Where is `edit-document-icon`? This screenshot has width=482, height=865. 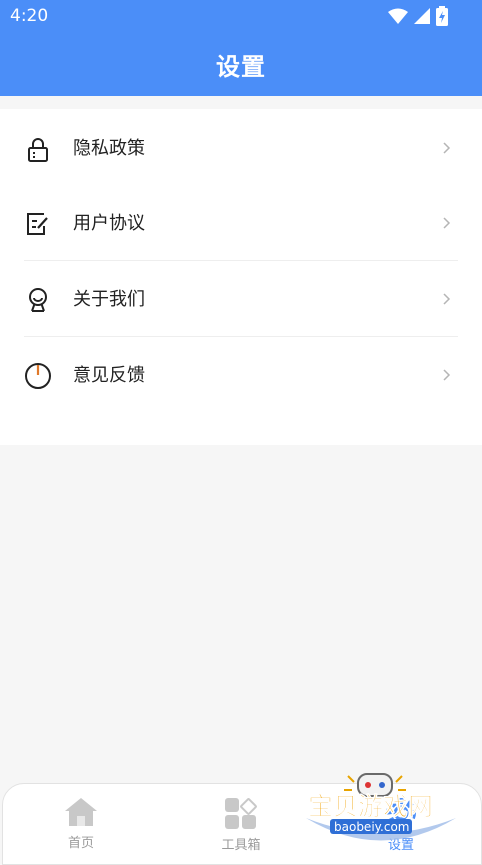 edit-document-icon is located at coordinates (37, 224).